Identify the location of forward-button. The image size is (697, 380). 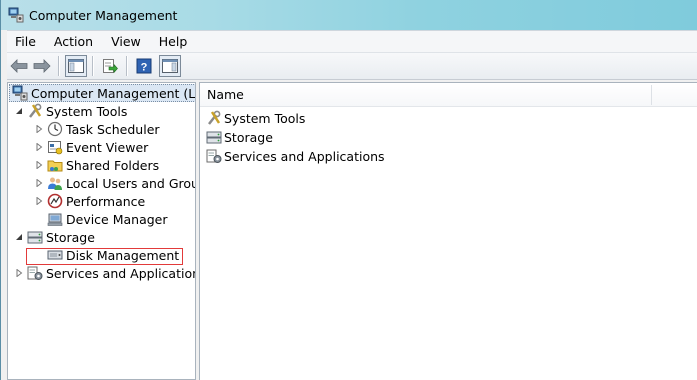
(42, 66).